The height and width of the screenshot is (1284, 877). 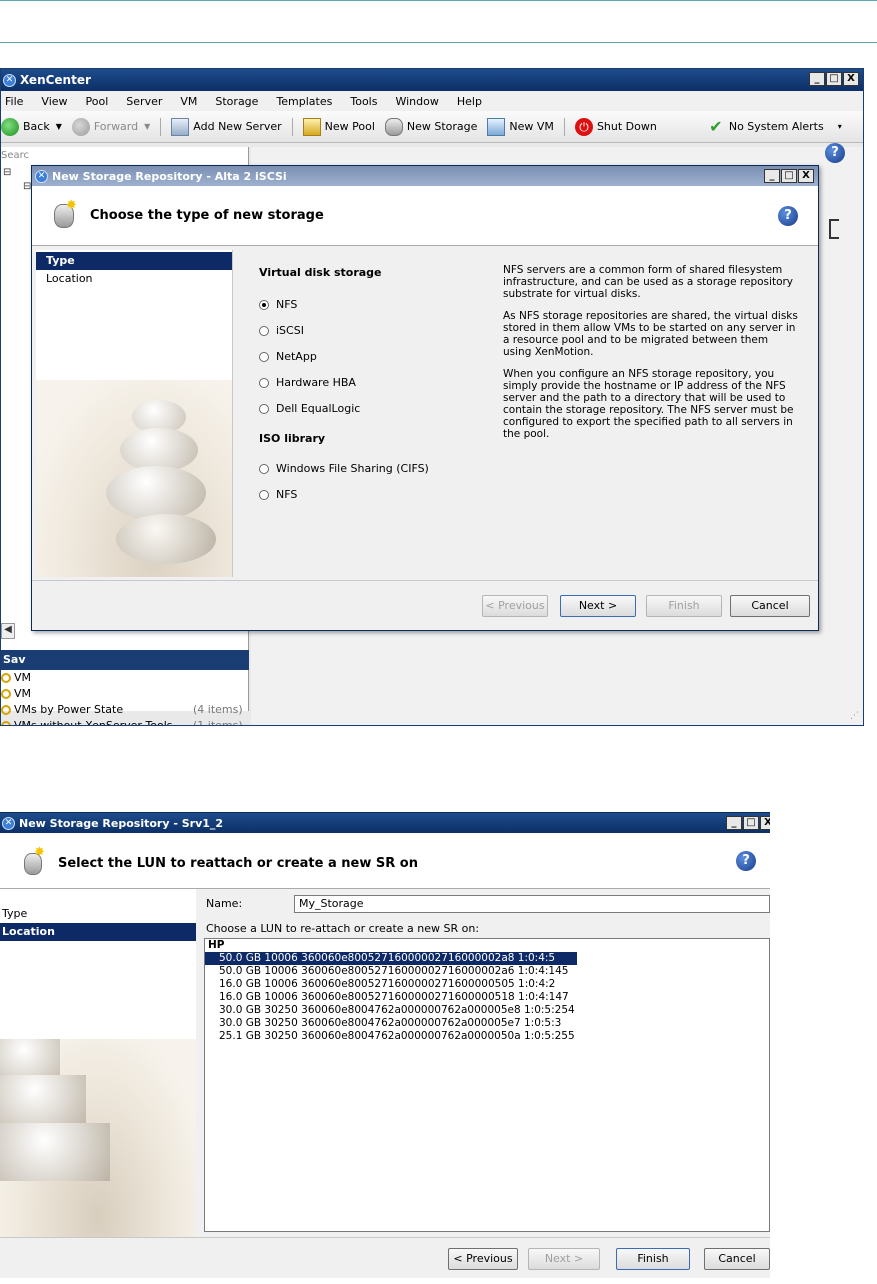 I want to click on new-pool-icon, so click(x=311, y=126).